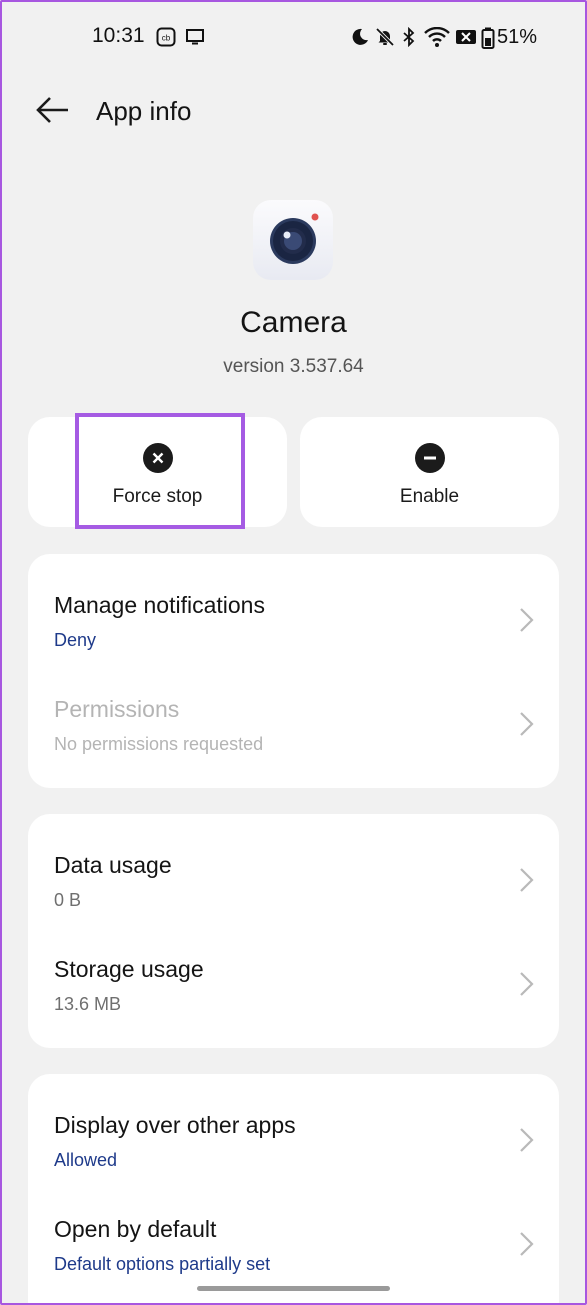 Image resolution: width=587 pixels, height=1305 pixels. Describe the element at coordinates (118, 35) in the screenshot. I see `status-time: 10:31` at that location.